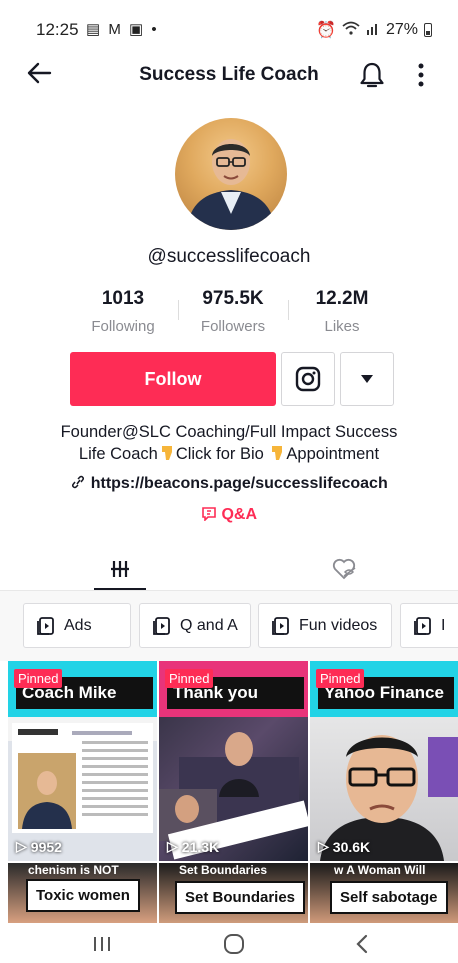 This screenshot has height=963, width=458. I want to click on stat-followers: 975.5K Followers, so click(233, 311).